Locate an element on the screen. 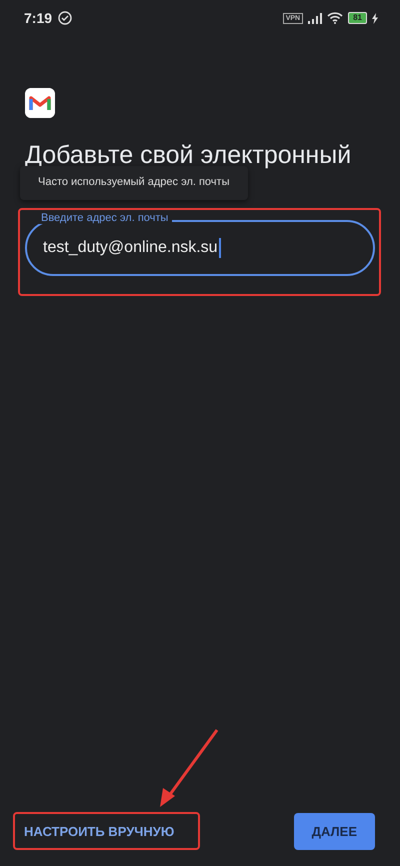  tooltip: Часто используемый адрес эл. почты is located at coordinates (134, 183).